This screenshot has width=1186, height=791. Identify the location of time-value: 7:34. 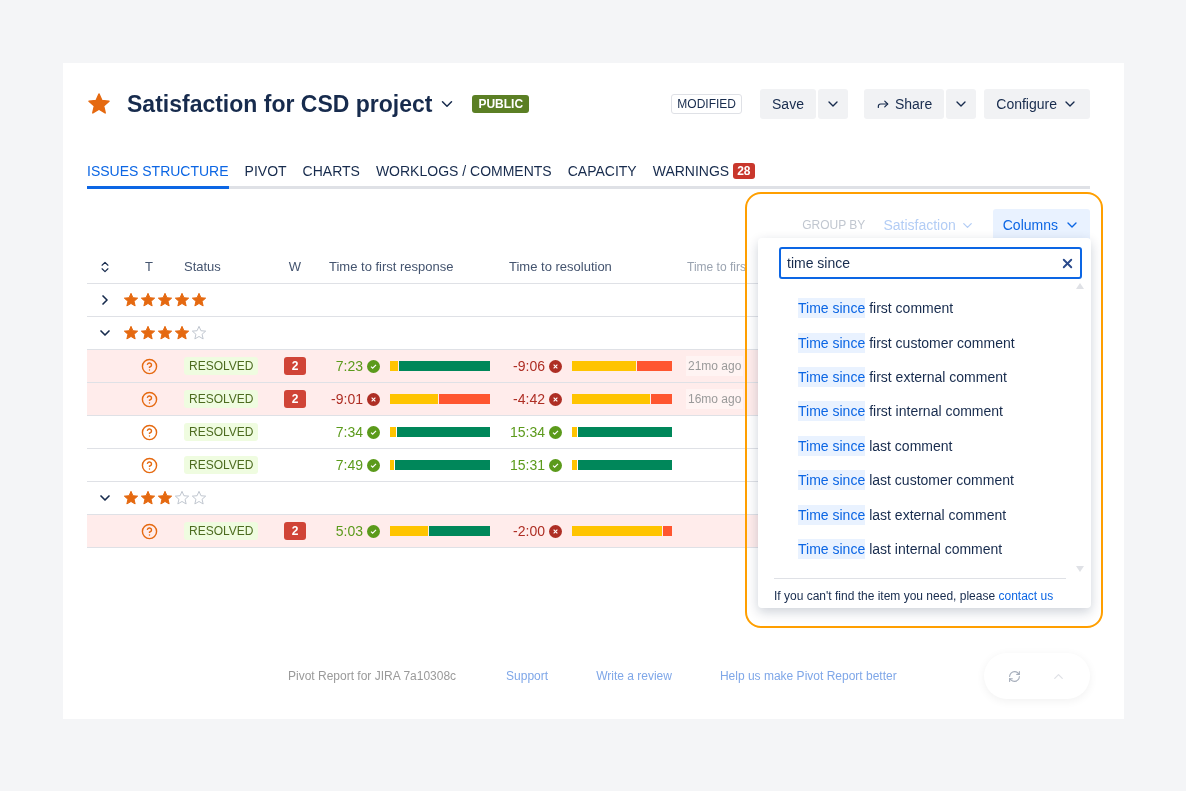
(348, 432).